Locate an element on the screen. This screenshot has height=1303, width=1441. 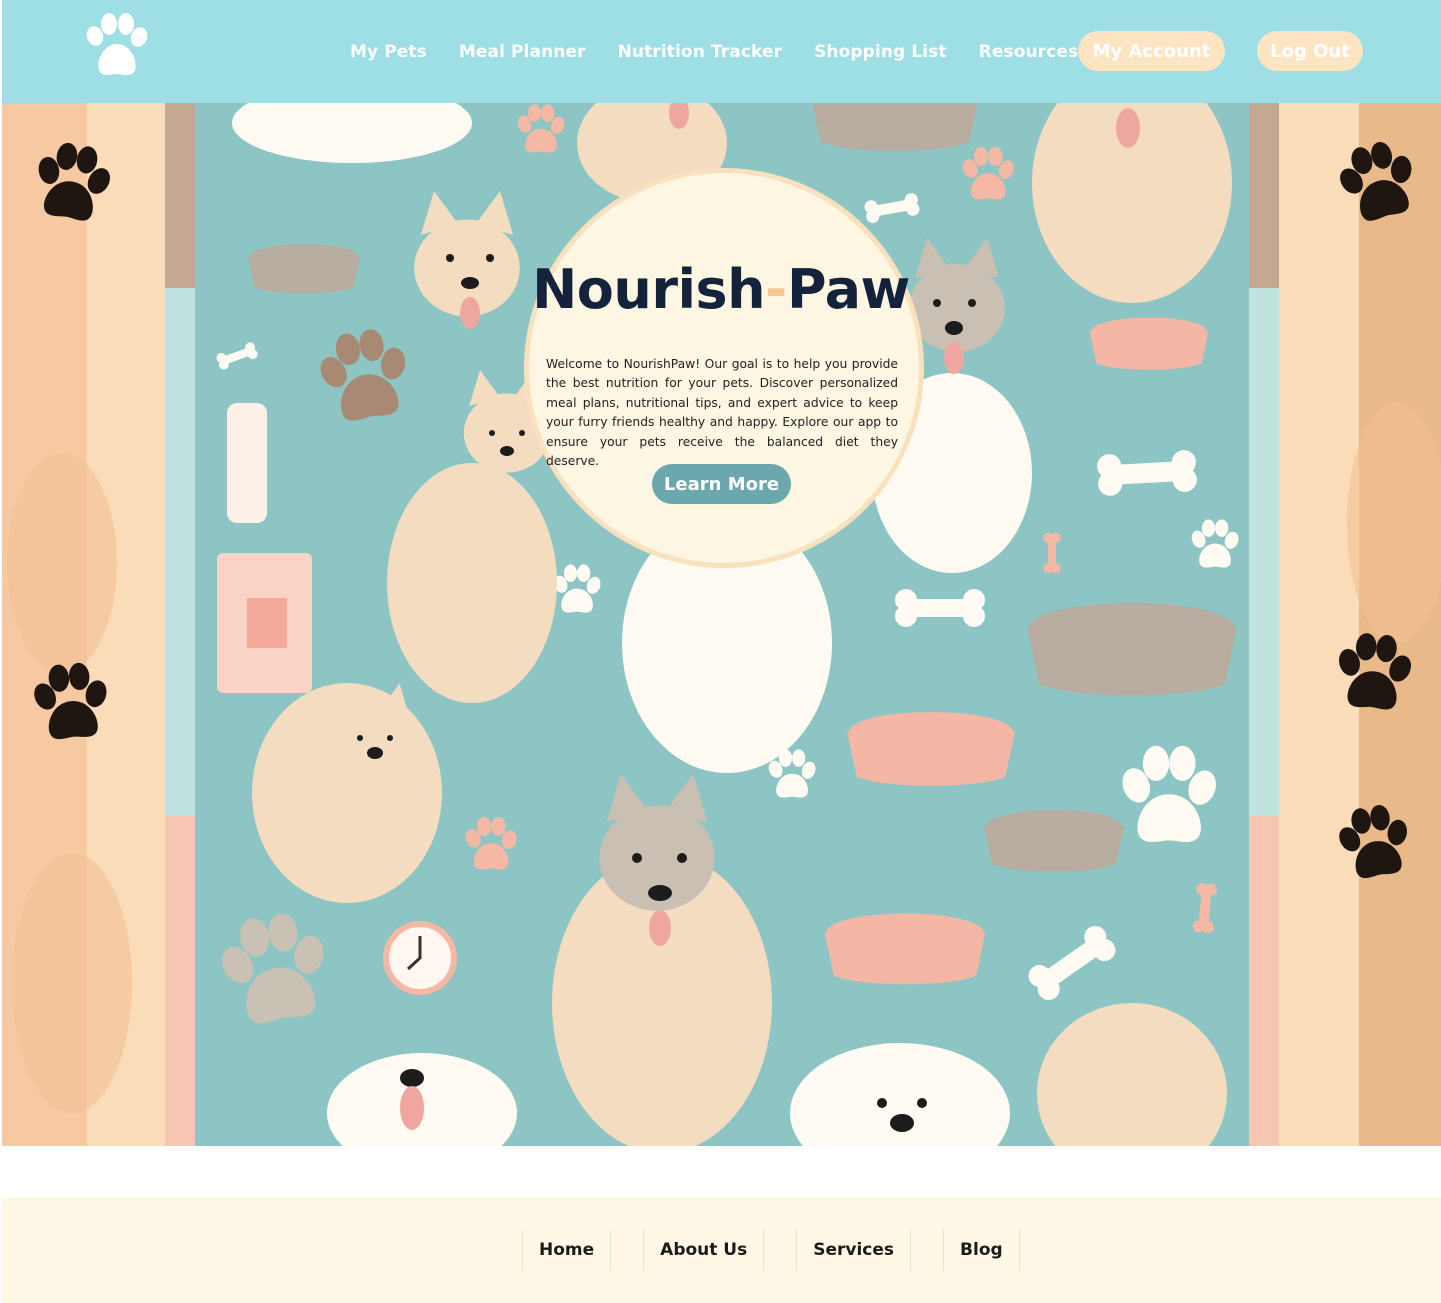
learn-more-button: Learn More is located at coordinates (721, 484).